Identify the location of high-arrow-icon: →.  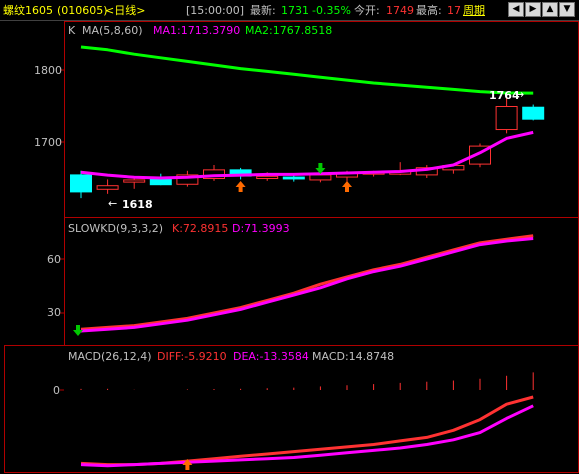
(520, 94).